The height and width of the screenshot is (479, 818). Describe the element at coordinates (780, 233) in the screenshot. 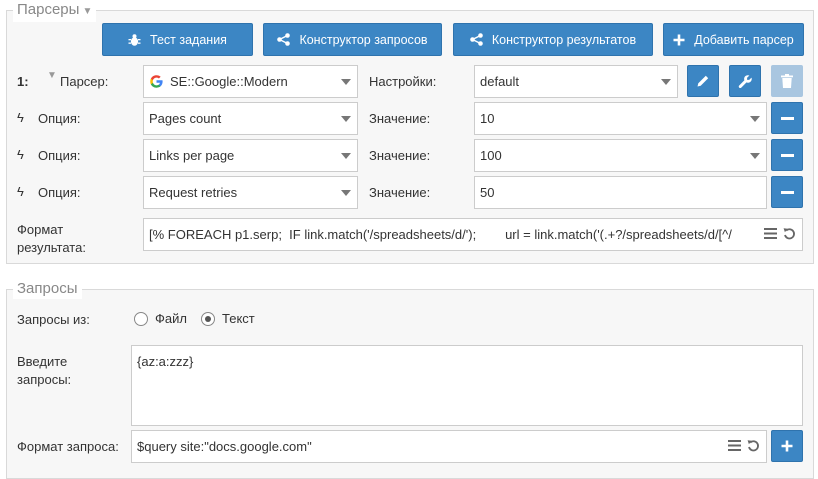

I see `result-format-tools` at that location.